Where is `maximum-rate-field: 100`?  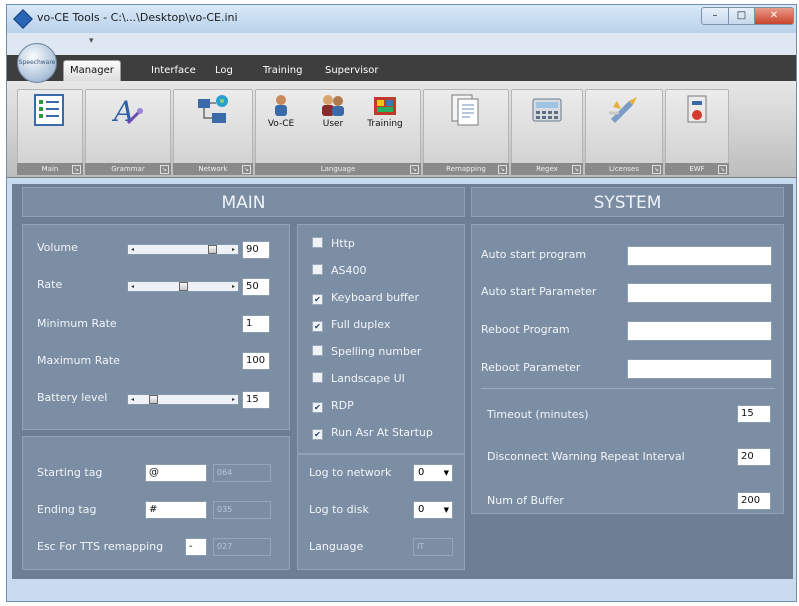 maximum-rate-field: 100 is located at coordinates (256, 361).